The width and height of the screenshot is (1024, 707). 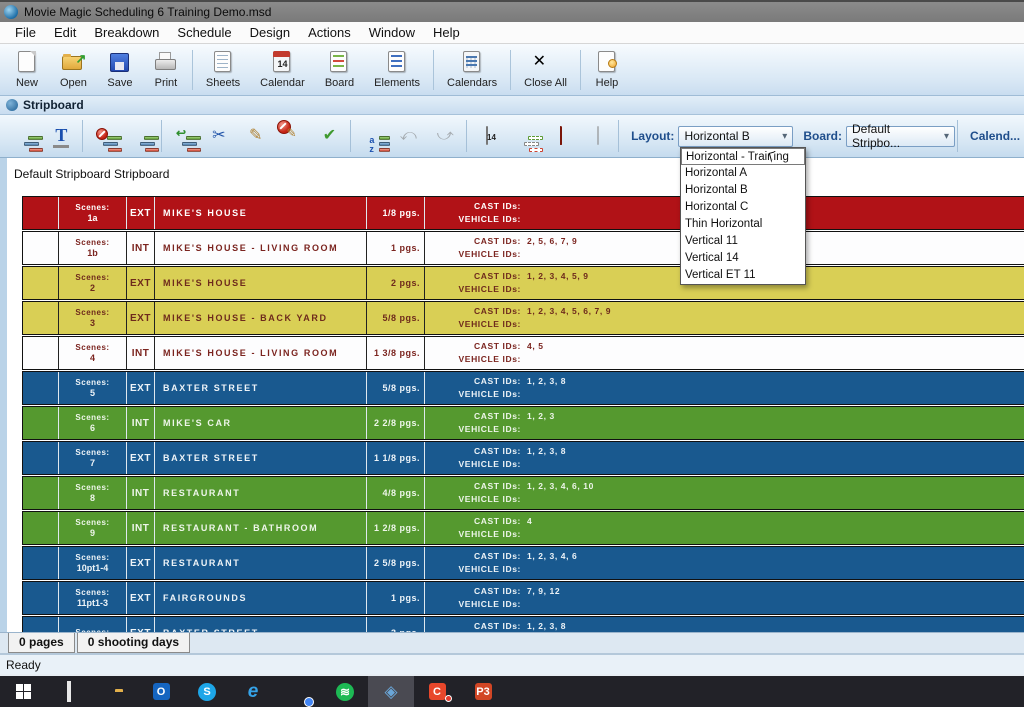 What do you see at coordinates (743, 224) in the screenshot?
I see `layout-option: Thin Horizontal` at bounding box center [743, 224].